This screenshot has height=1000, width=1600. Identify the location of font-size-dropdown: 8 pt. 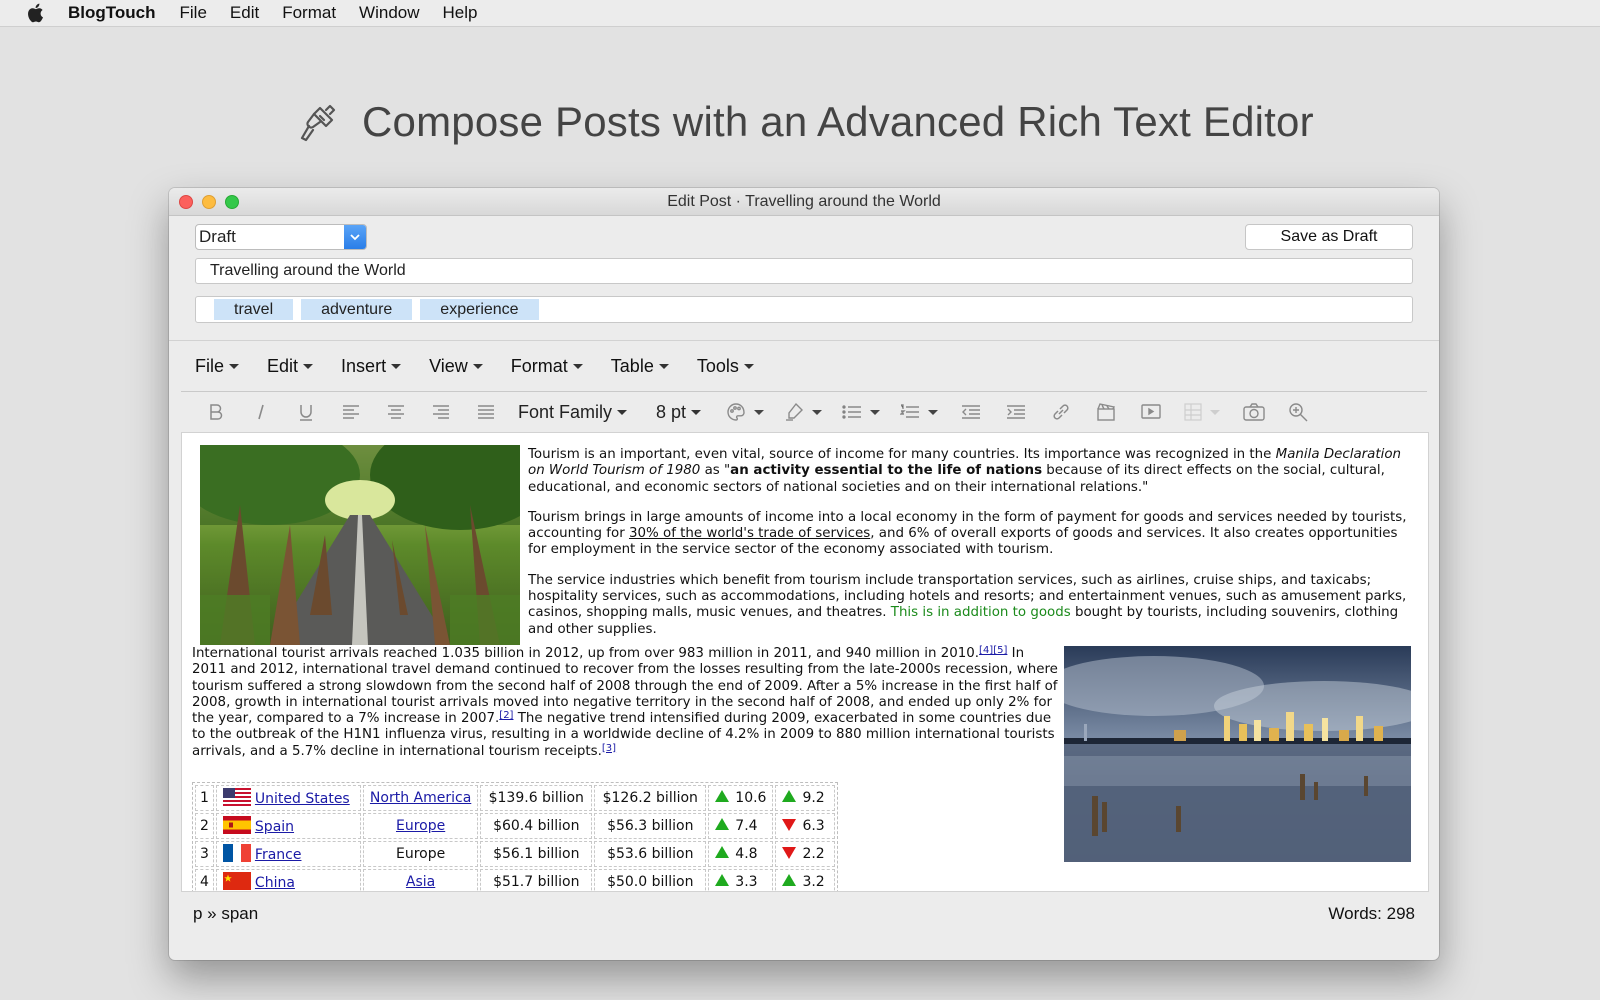
(681, 412).